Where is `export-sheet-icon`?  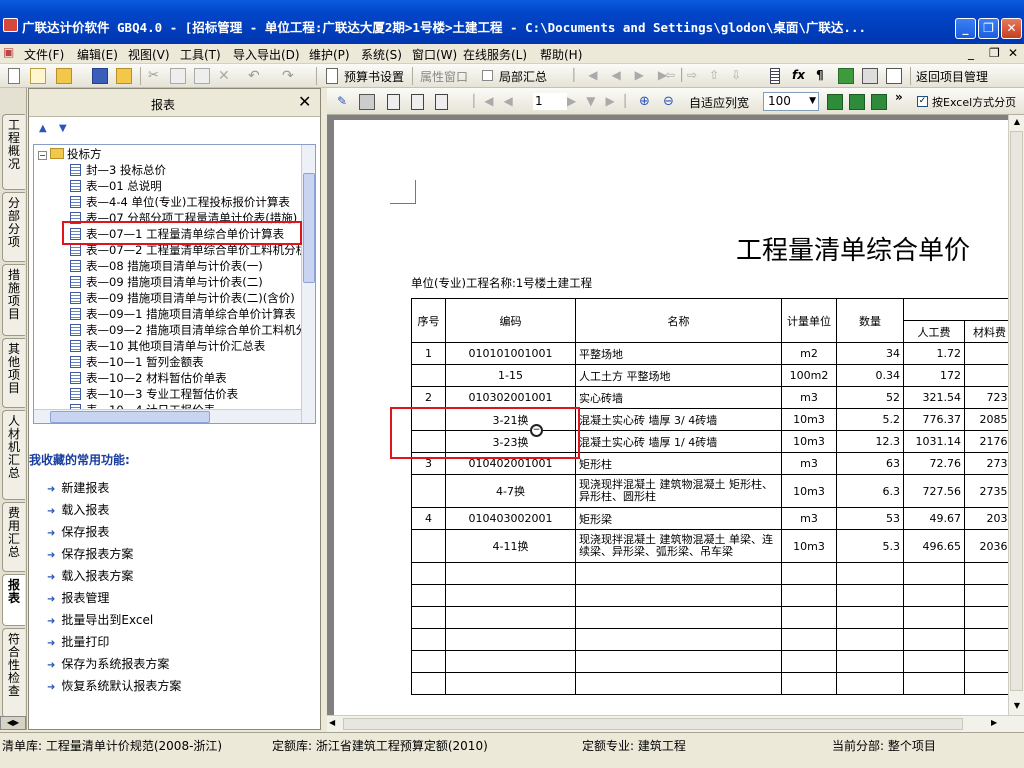 export-sheet-icon is located at coordinates (857, 102).